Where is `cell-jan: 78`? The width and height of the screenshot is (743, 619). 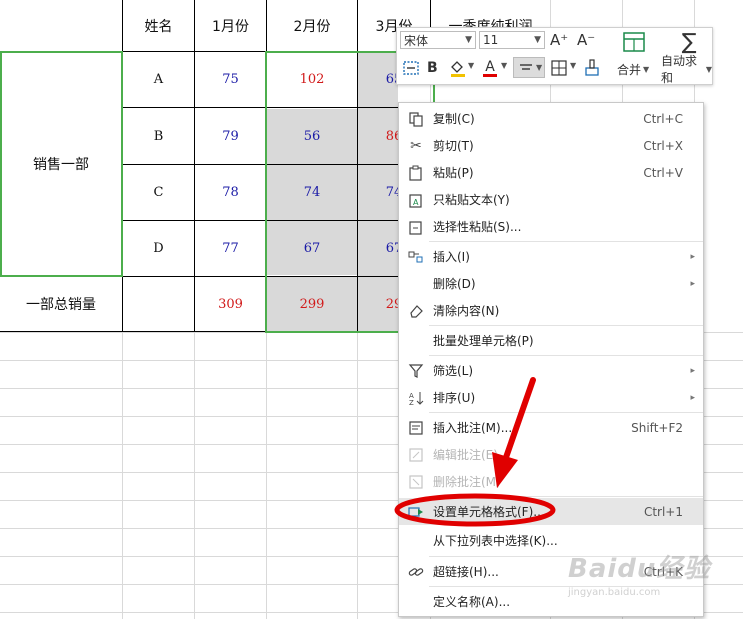 cell-jan: 78 is located at coordinates (230, 192).